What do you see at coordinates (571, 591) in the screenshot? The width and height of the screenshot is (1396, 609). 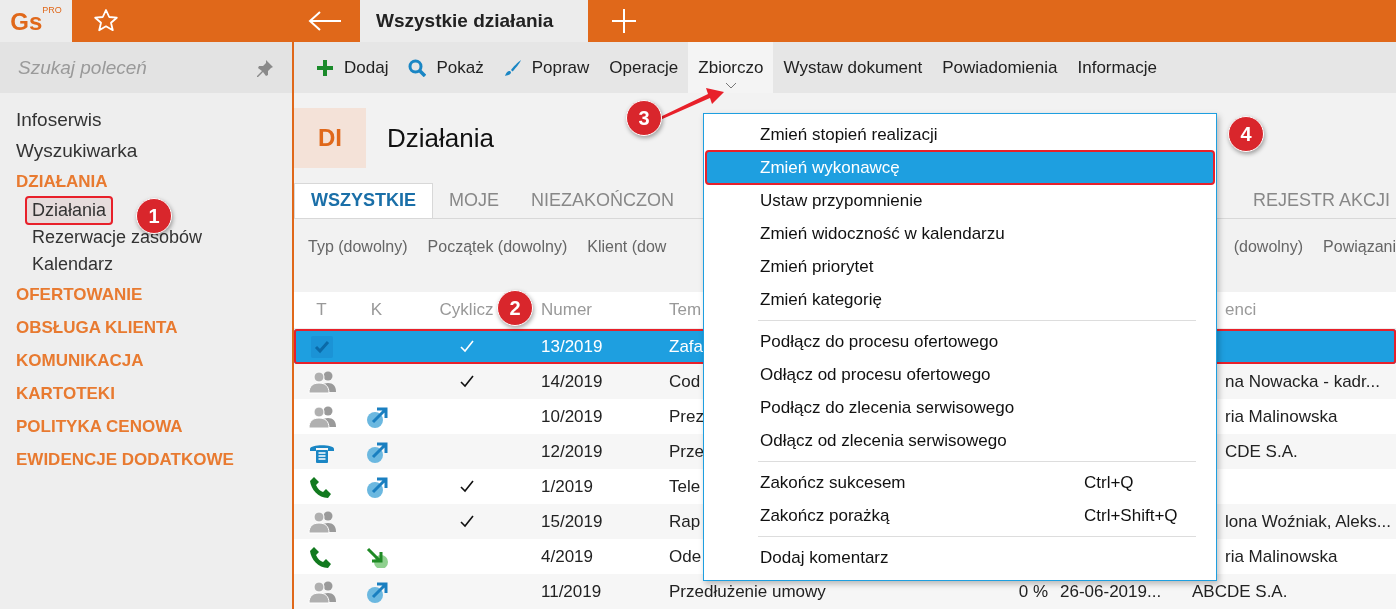 I see `table-cell-text: 11/2019` at bounding box center [571, 591].